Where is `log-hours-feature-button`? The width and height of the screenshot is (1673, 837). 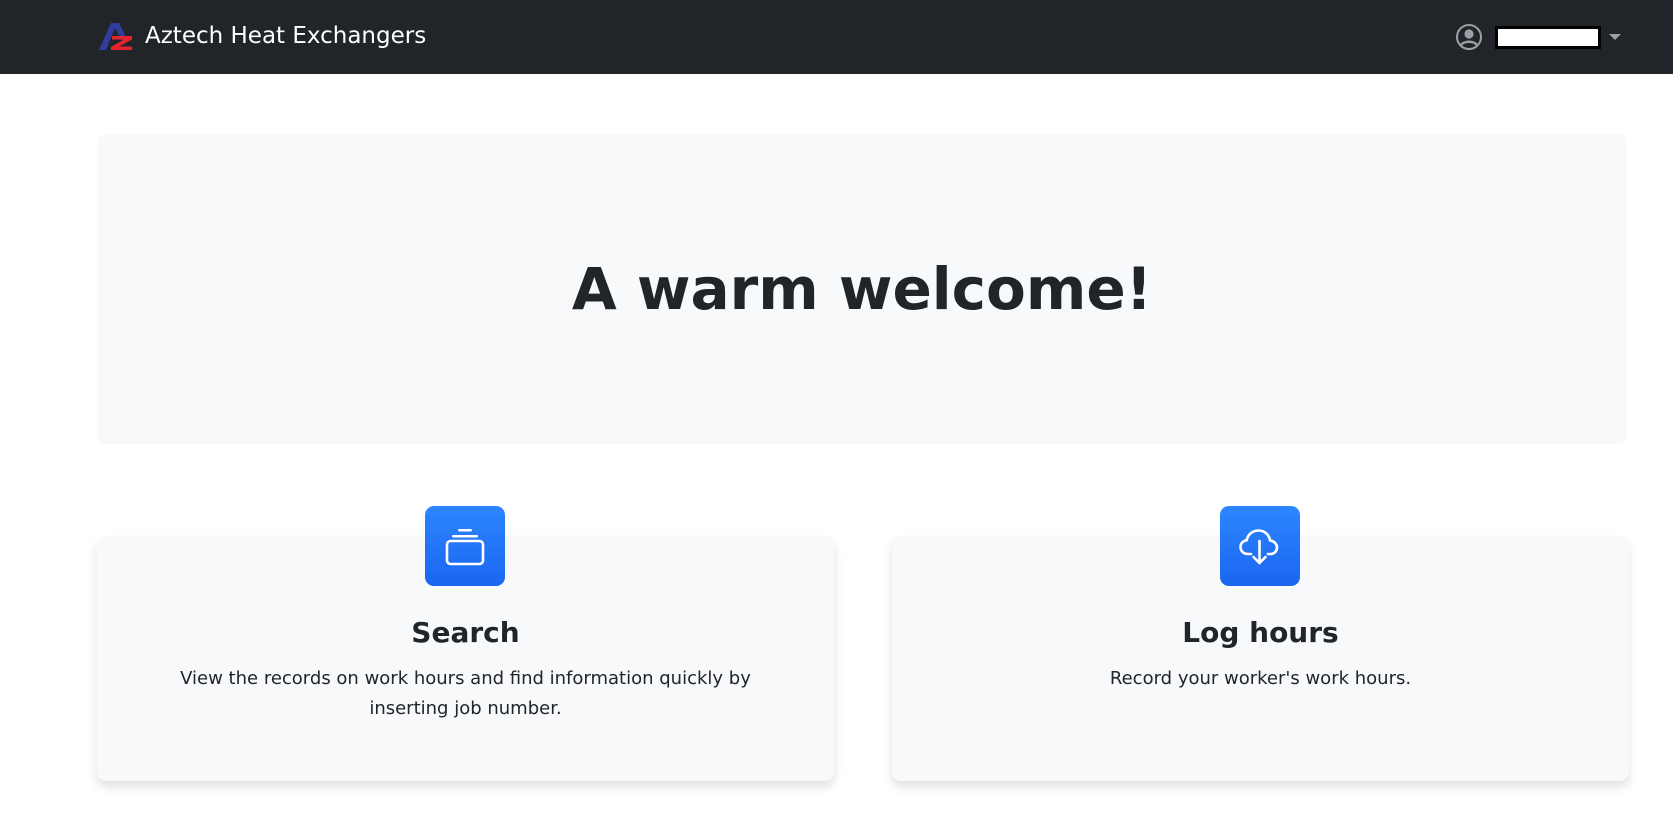 log-hours-feature-button is located at coordinates (1260, 546).